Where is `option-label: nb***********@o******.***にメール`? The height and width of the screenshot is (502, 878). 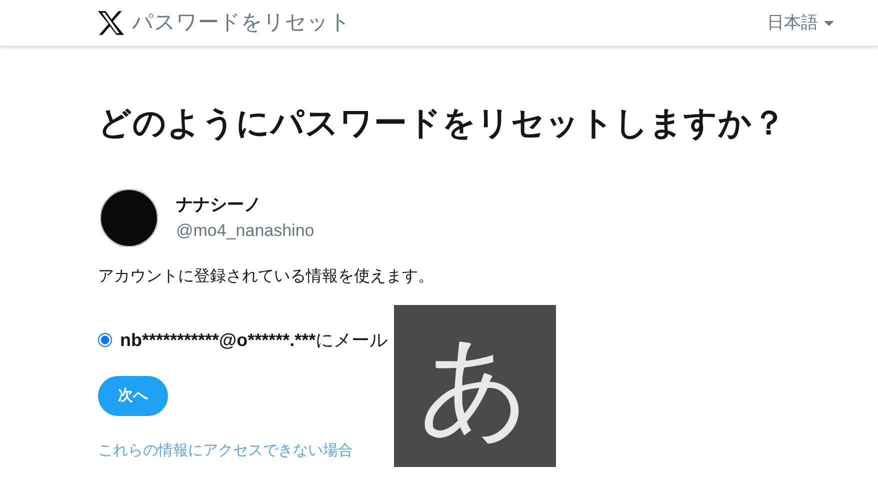 option-label: nb***********@o******.***にメール is located at coordinates (254, 340).